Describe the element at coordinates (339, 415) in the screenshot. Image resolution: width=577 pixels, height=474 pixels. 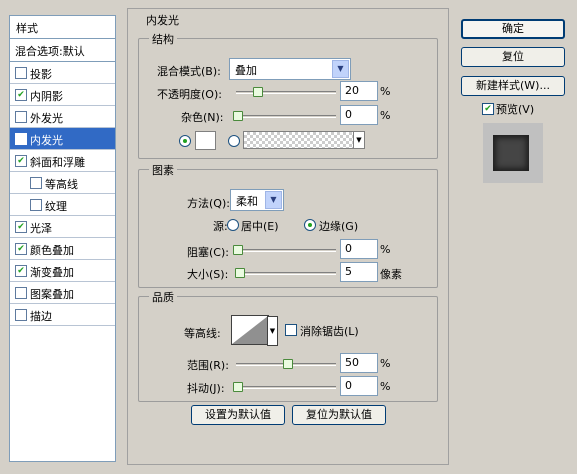
I see `reset-default-button: 复位为默认值` at that location.